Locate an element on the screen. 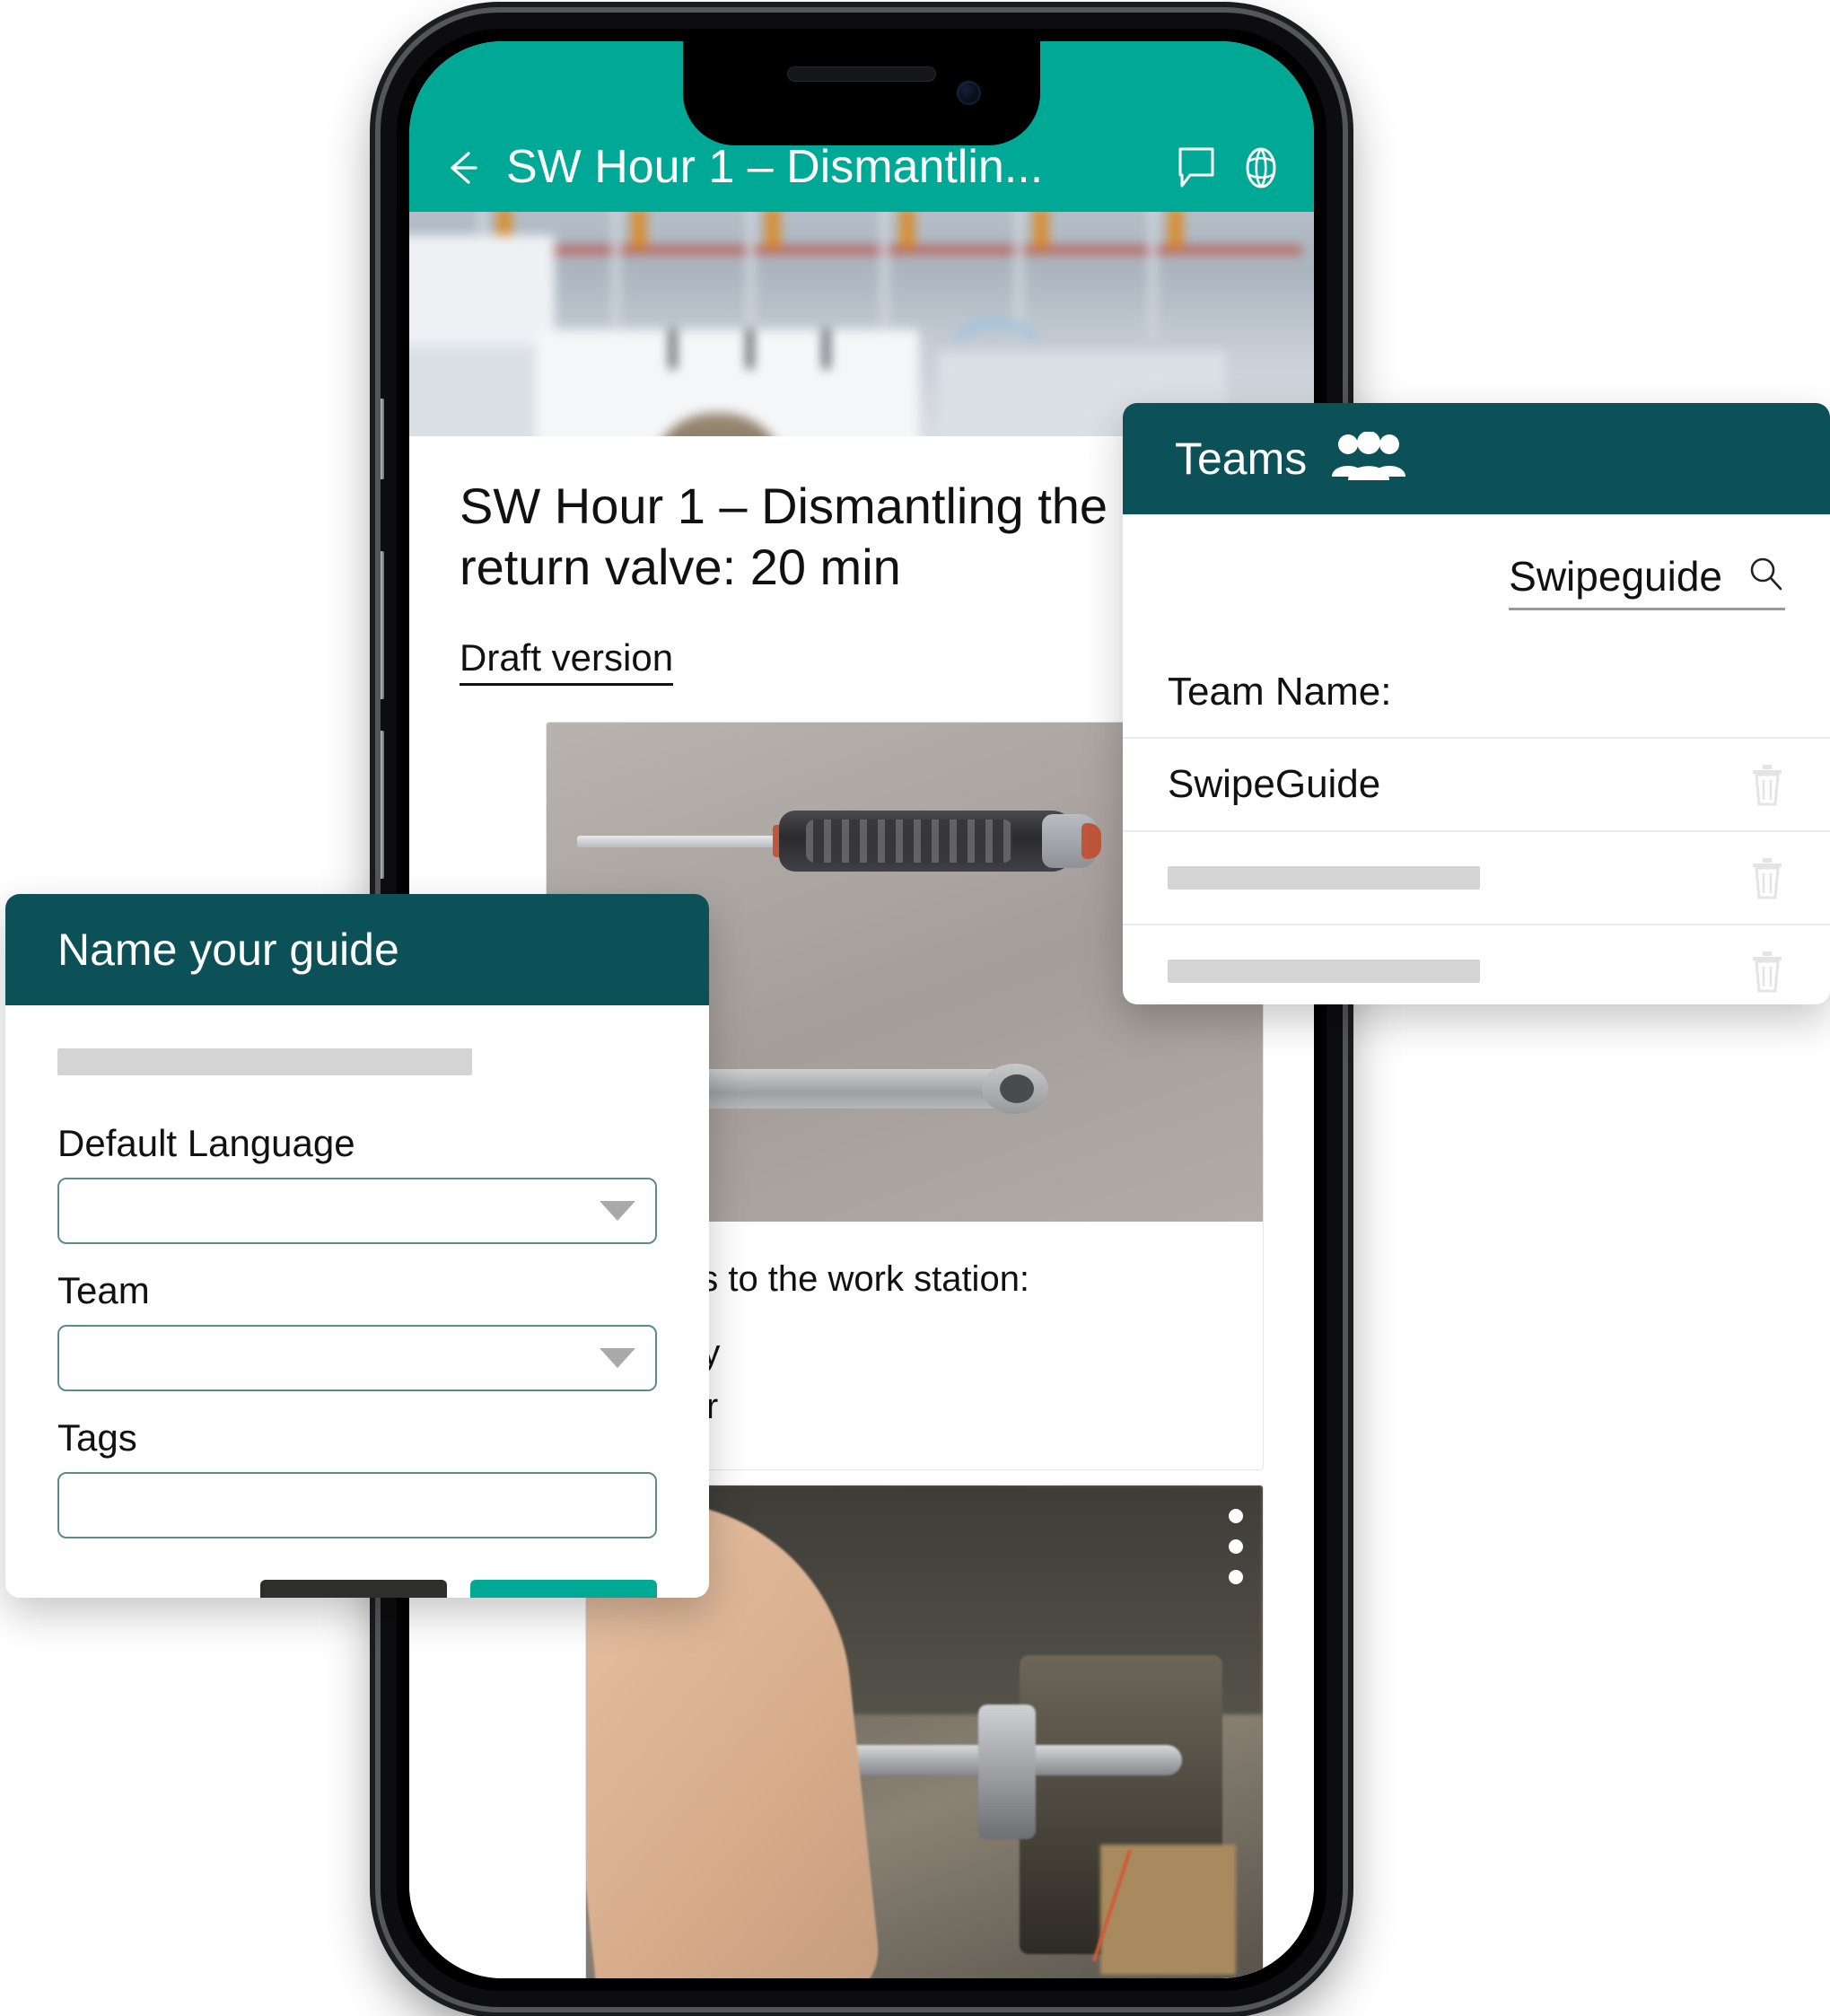 This screenshot has width=1830, height=2016. default-language-select is located at coordinates (357, 1211).